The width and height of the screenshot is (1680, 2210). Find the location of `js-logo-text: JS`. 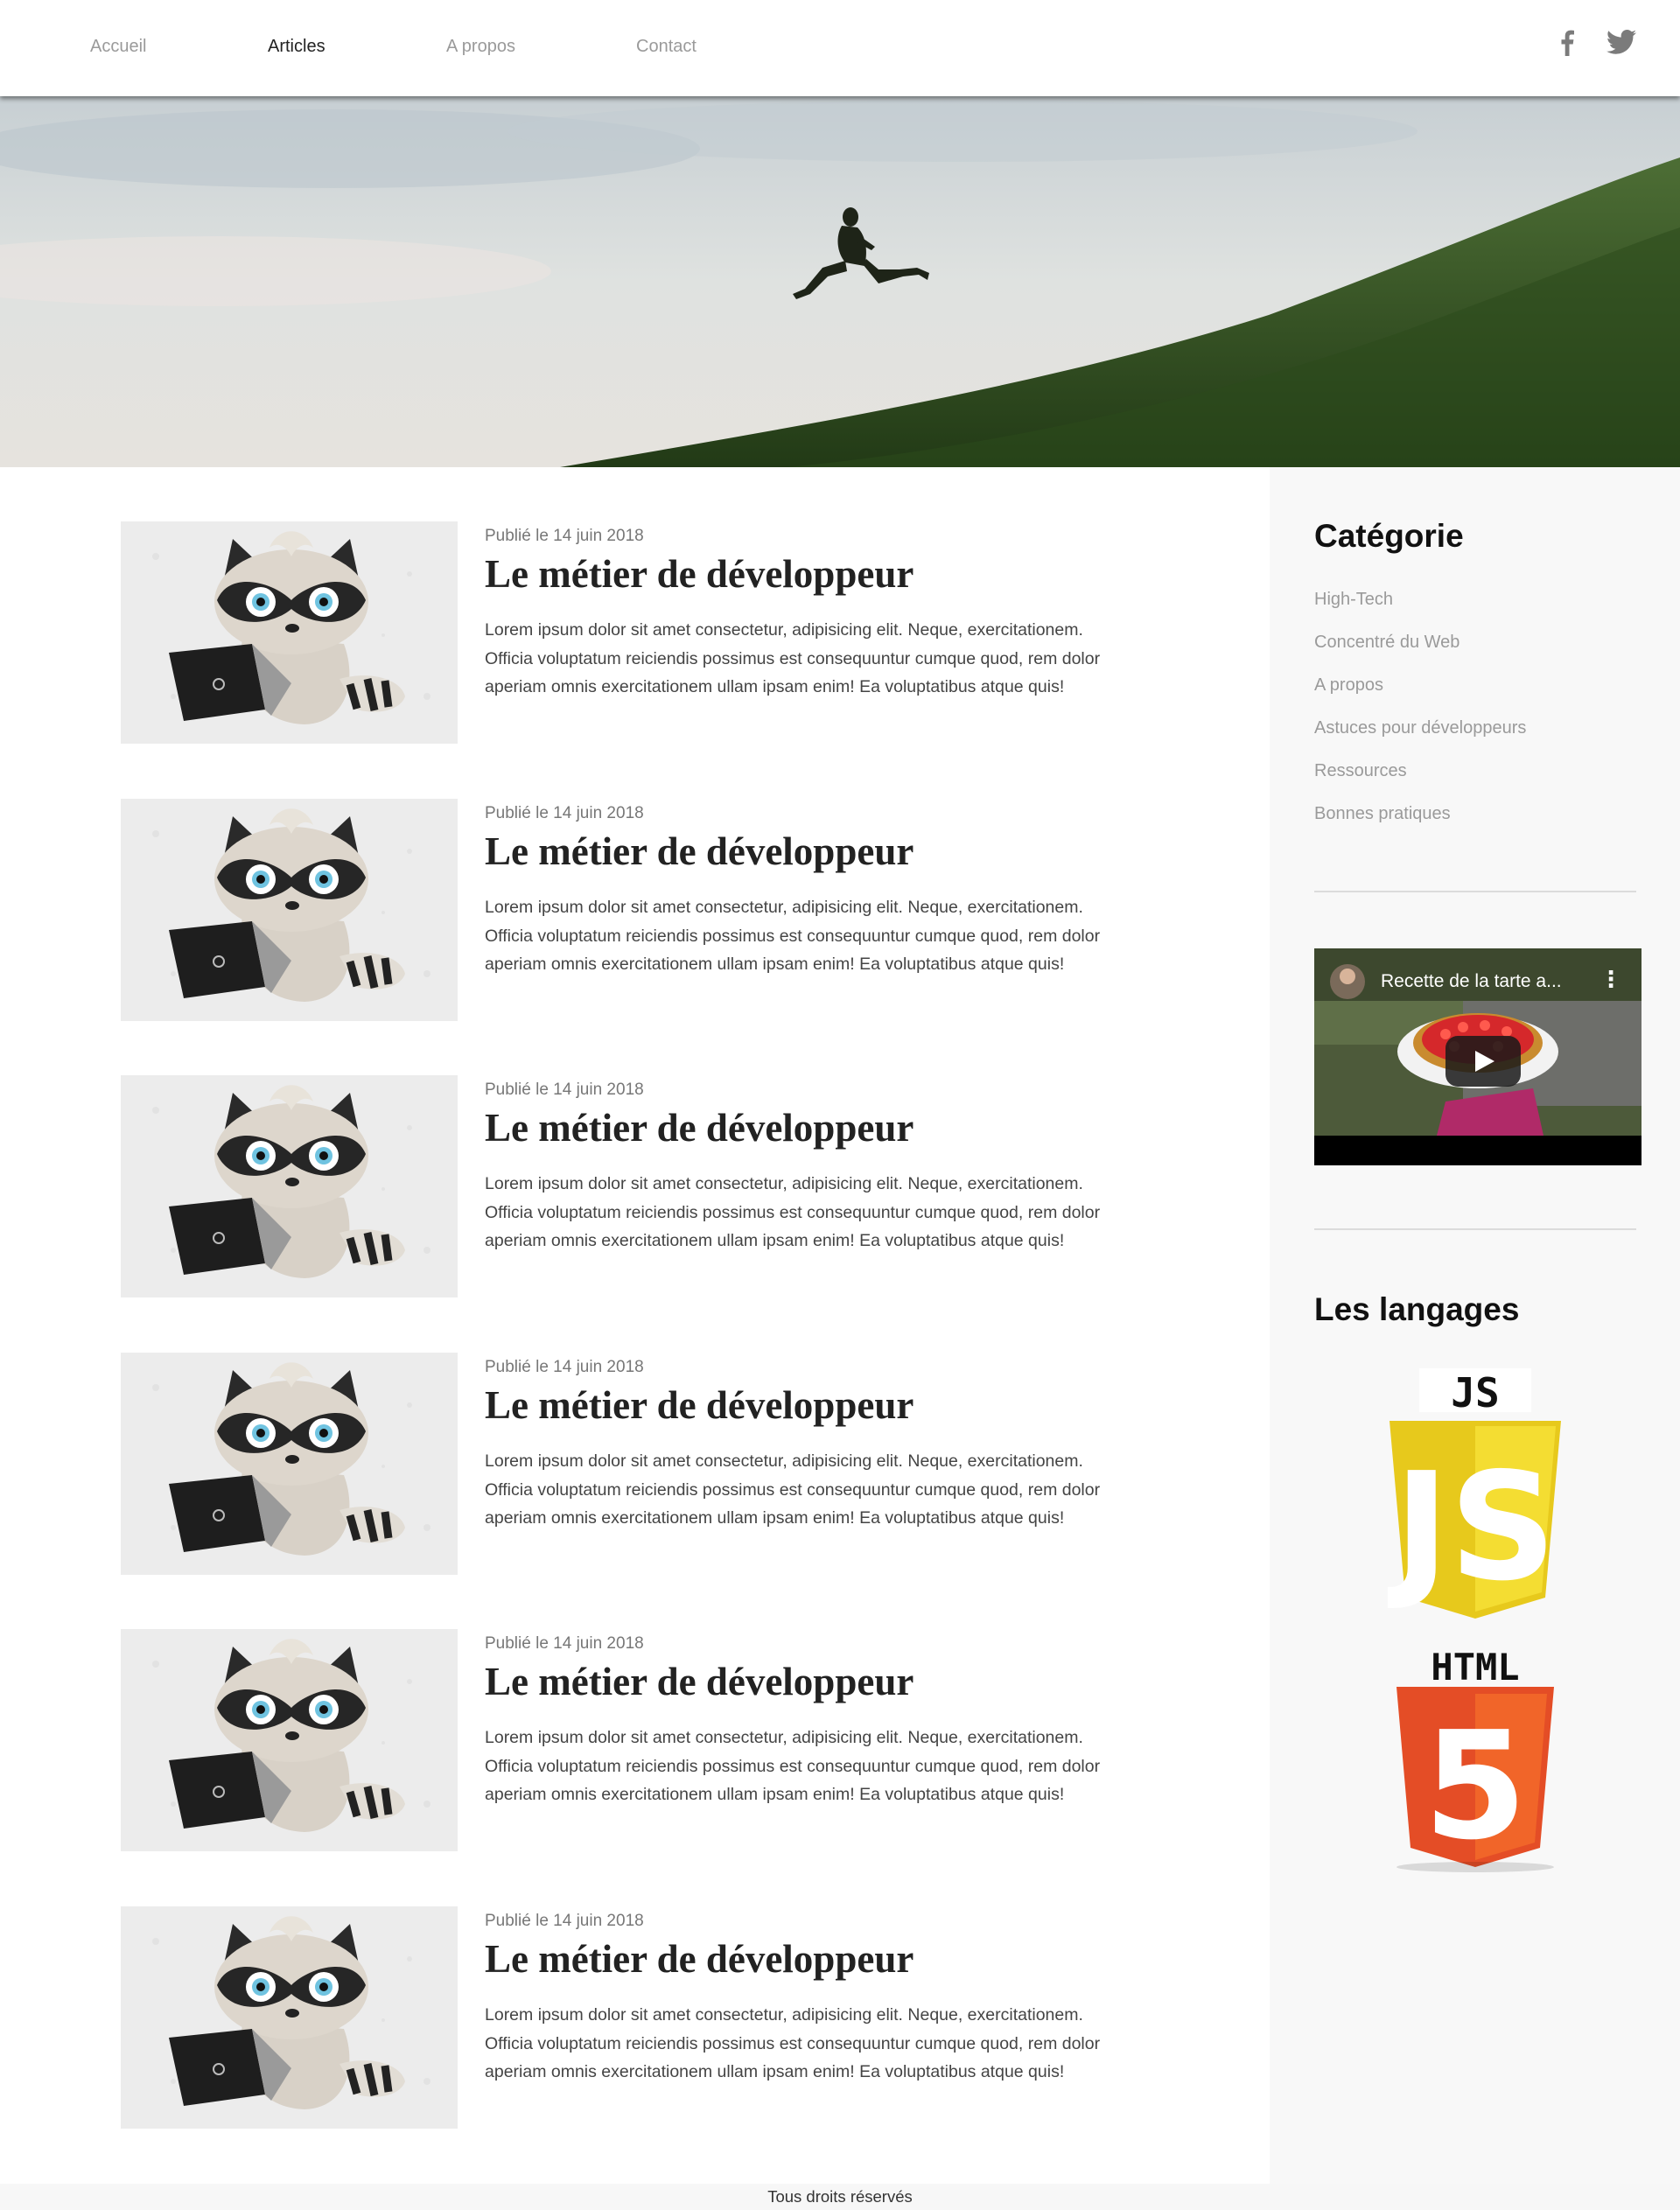

js-logo-text: JS is located at coordinates (1475, 1392).